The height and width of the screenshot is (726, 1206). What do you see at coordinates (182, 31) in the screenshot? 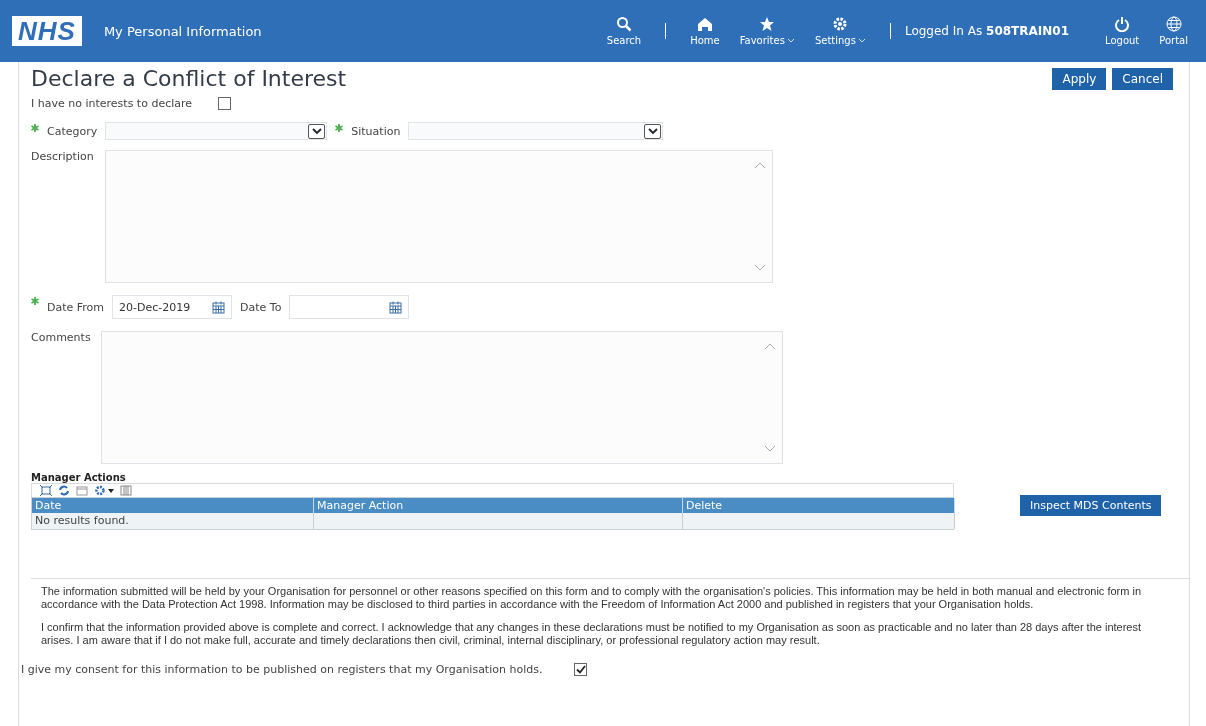
I see `app-title: My Personal Information` at bounding box center [182, 31].